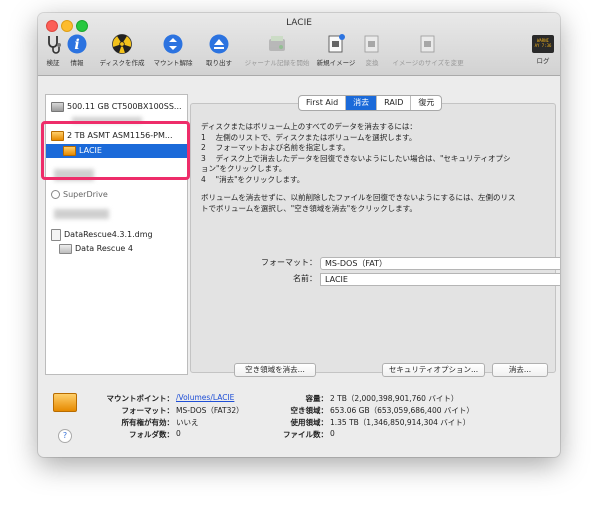 Image resolution: width=600 pixels, height=509 pixels. Describe the element at coordinates (336, 43) in the screenshot. I see `new-image-icon` at that location.